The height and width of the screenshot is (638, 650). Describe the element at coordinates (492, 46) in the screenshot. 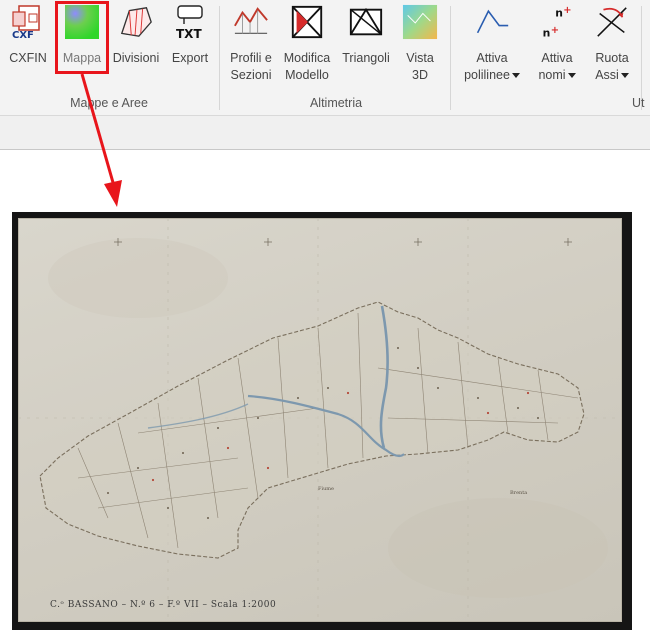

I see `attiva-polilinee-button: Attiva polilinee` at that location.